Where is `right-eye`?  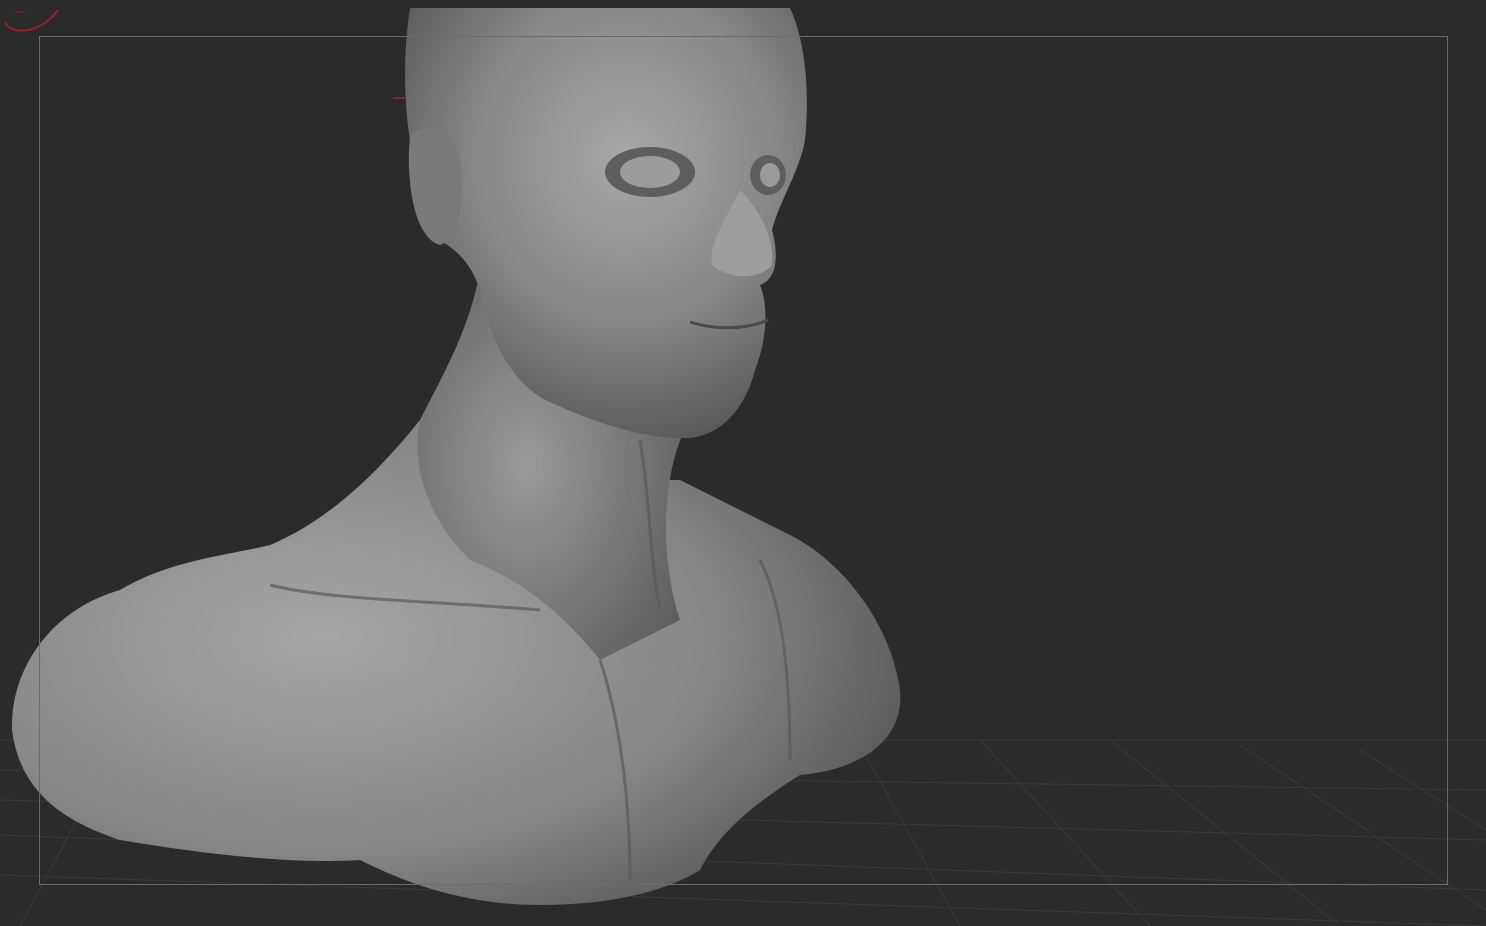 right-eye is located at coordinates (770, 175).